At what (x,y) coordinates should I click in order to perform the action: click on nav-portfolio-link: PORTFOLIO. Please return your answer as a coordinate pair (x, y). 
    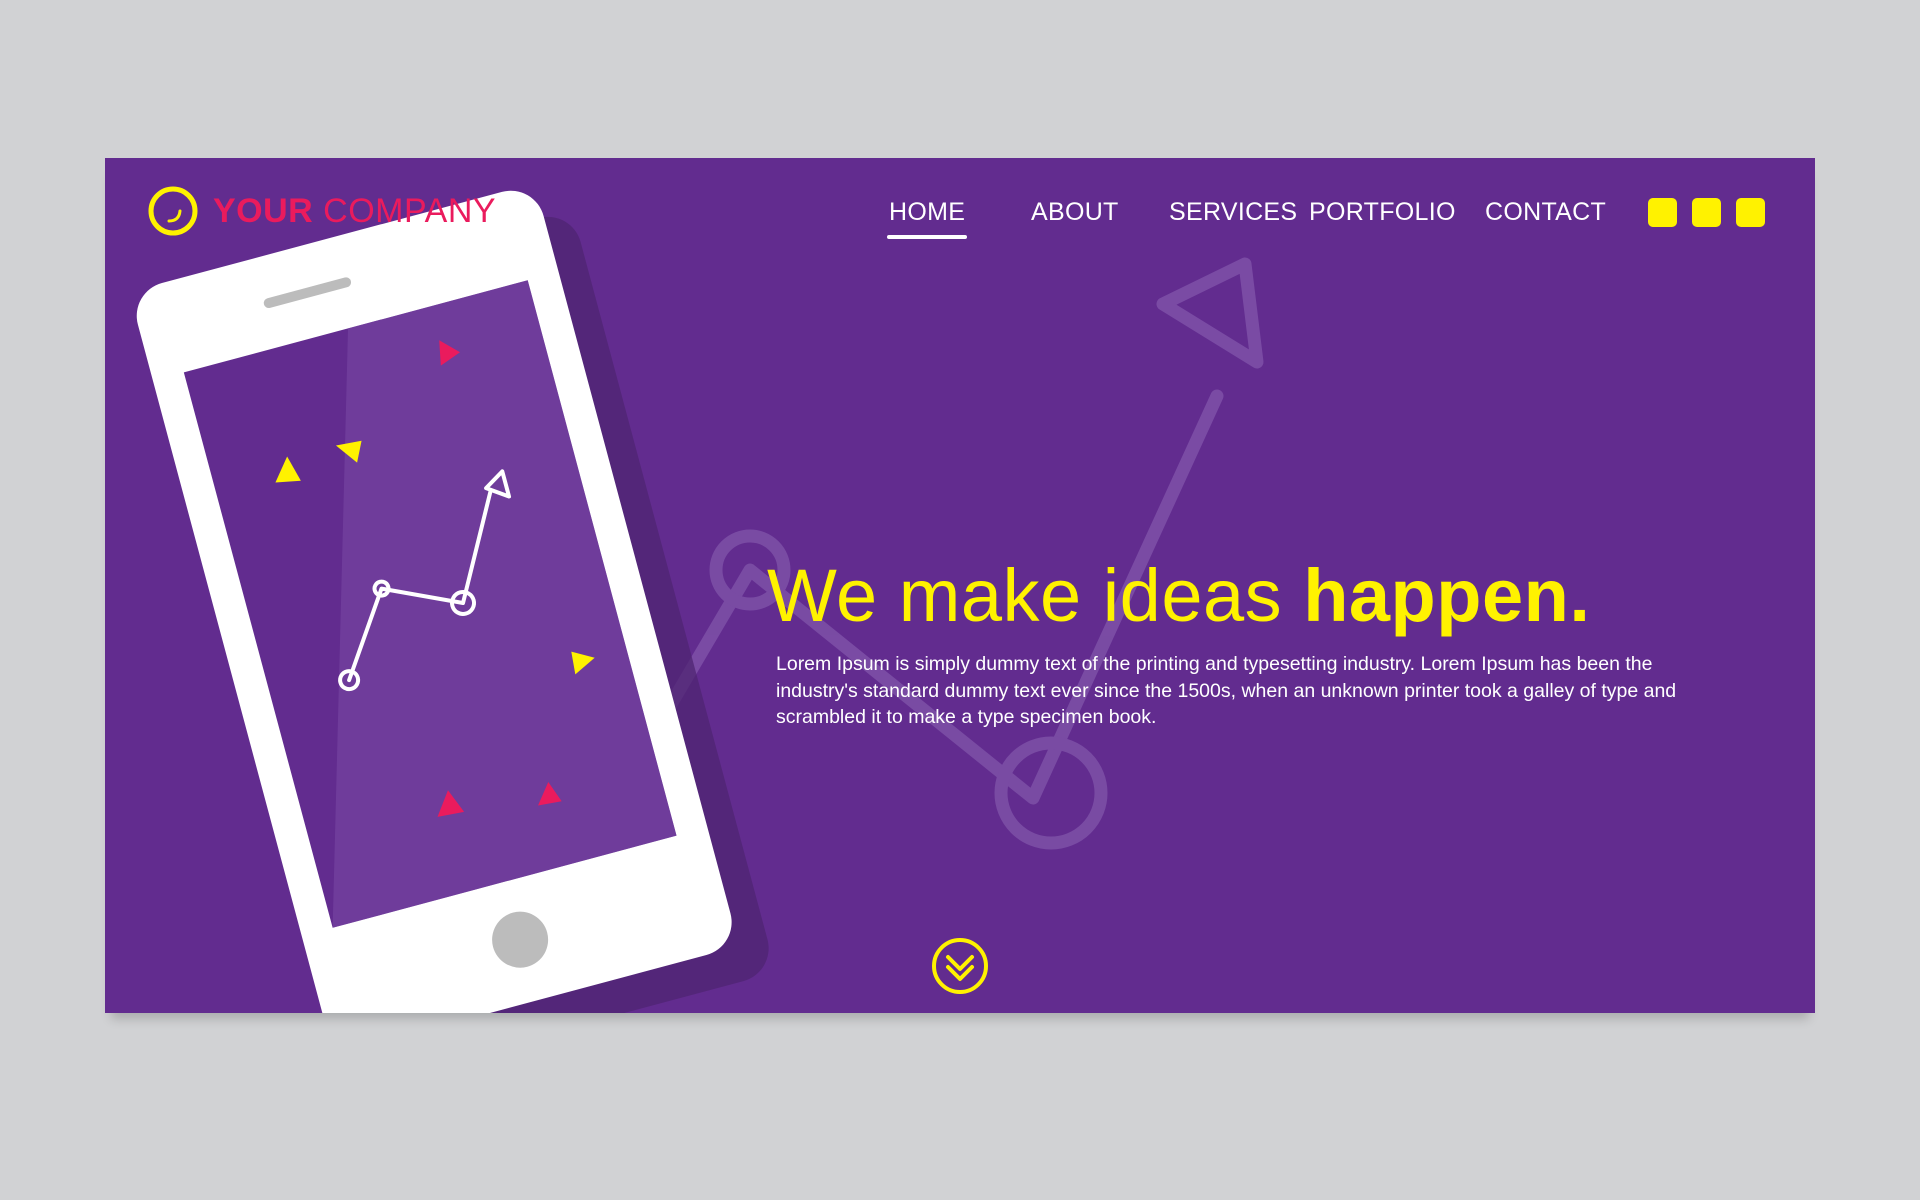
    Looking at the image, I should click on (1382, 212).